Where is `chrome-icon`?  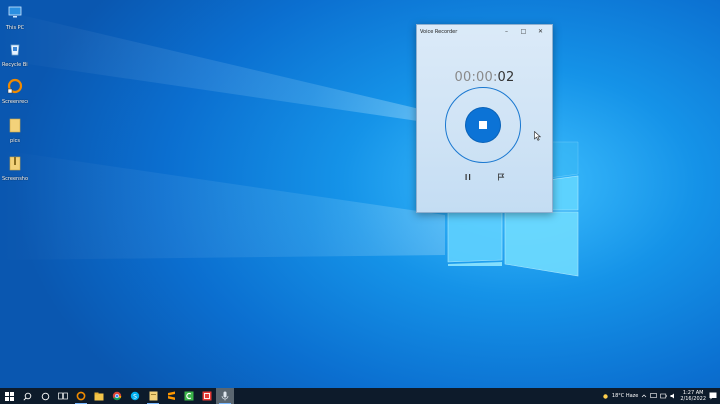 chrome-icon is located at coordinates (117, 396).